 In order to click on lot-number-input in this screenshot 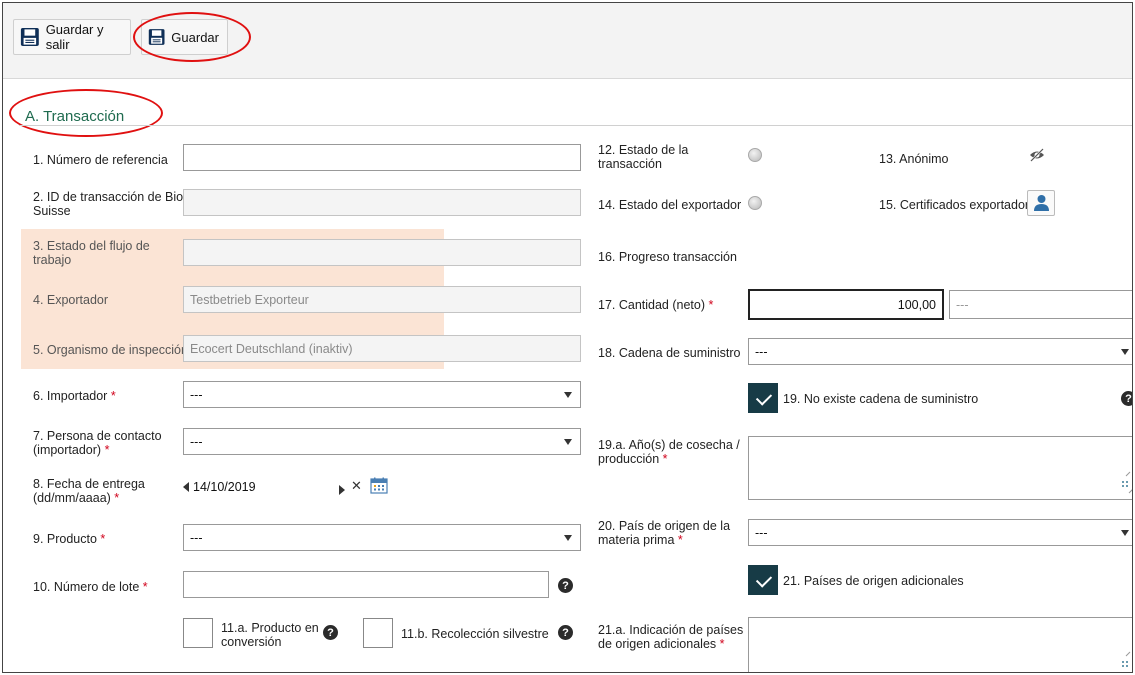, I will do `click(366, 584)`.